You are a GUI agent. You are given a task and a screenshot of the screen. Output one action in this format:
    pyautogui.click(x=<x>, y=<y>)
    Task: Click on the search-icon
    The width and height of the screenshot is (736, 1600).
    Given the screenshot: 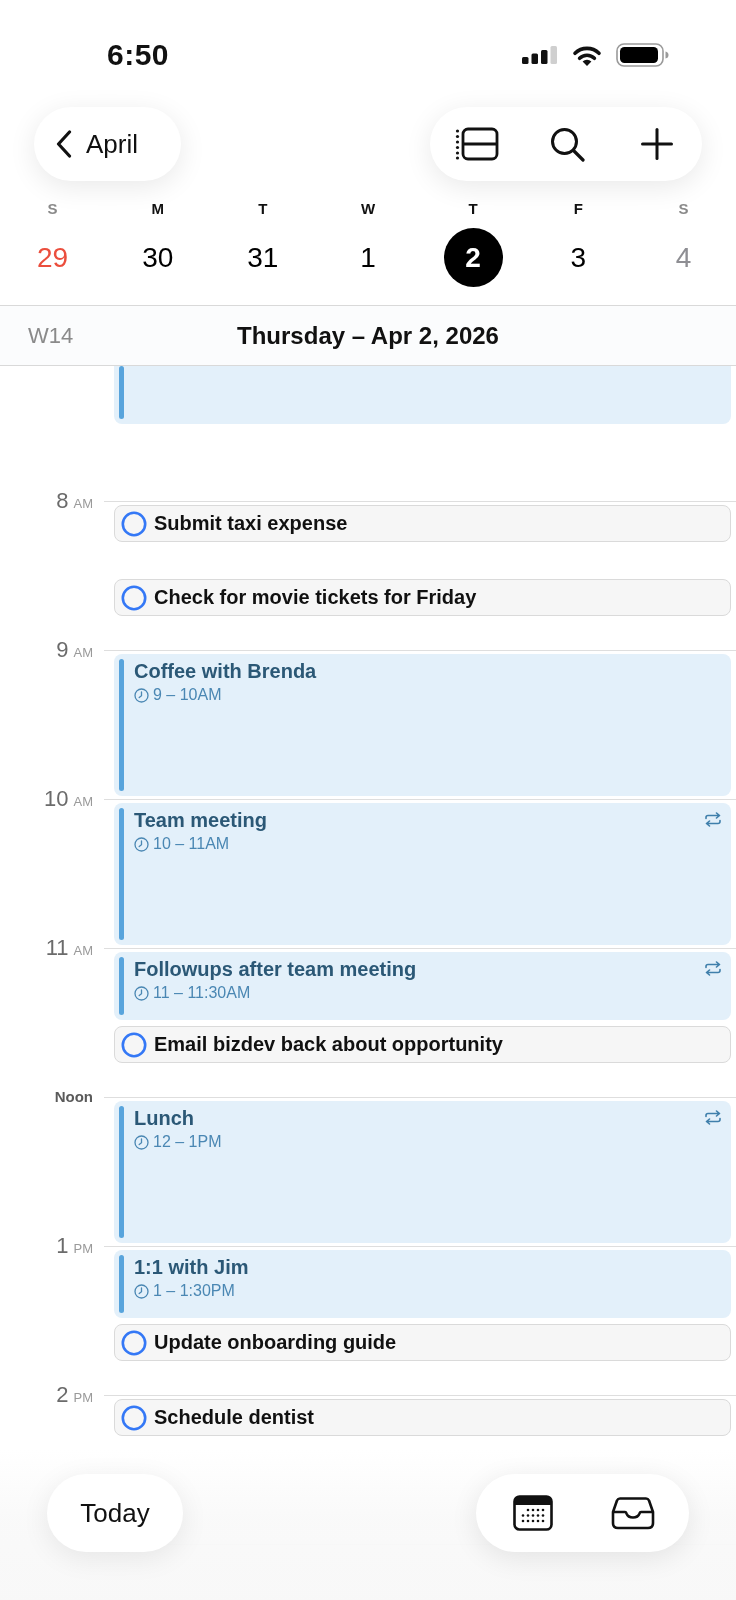 What is the action you would take?
    pyautogui.click(x=567, y=144)
    